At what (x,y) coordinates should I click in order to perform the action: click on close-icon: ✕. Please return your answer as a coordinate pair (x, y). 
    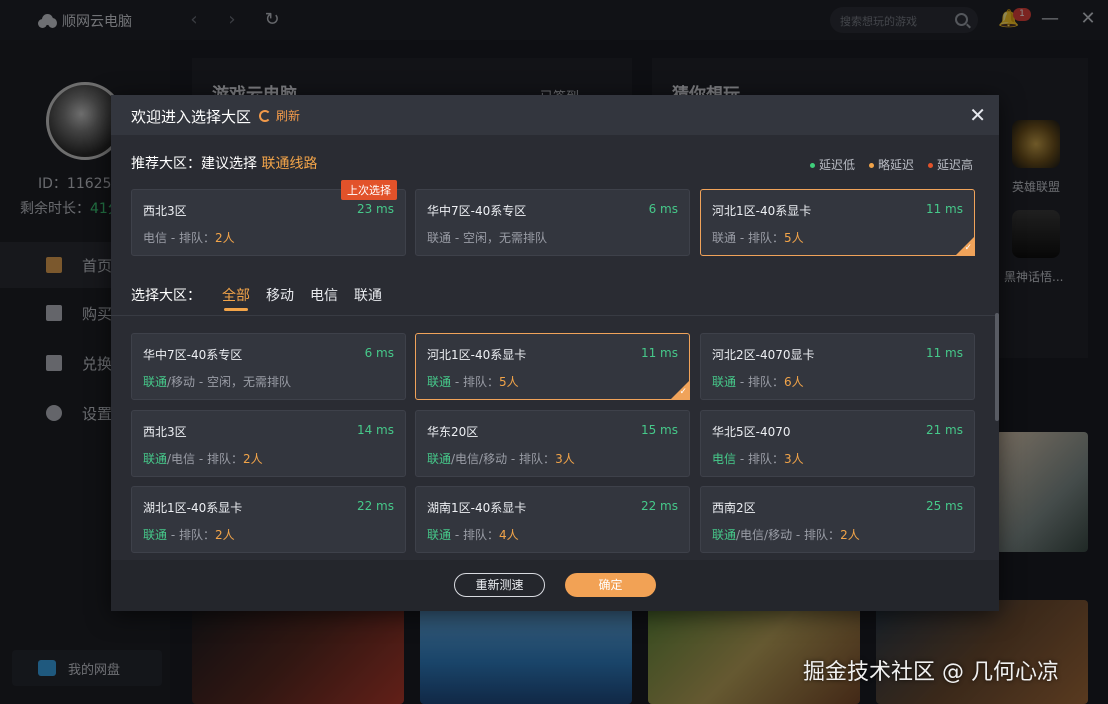
    Looking at the image, I should click on (977, 115).